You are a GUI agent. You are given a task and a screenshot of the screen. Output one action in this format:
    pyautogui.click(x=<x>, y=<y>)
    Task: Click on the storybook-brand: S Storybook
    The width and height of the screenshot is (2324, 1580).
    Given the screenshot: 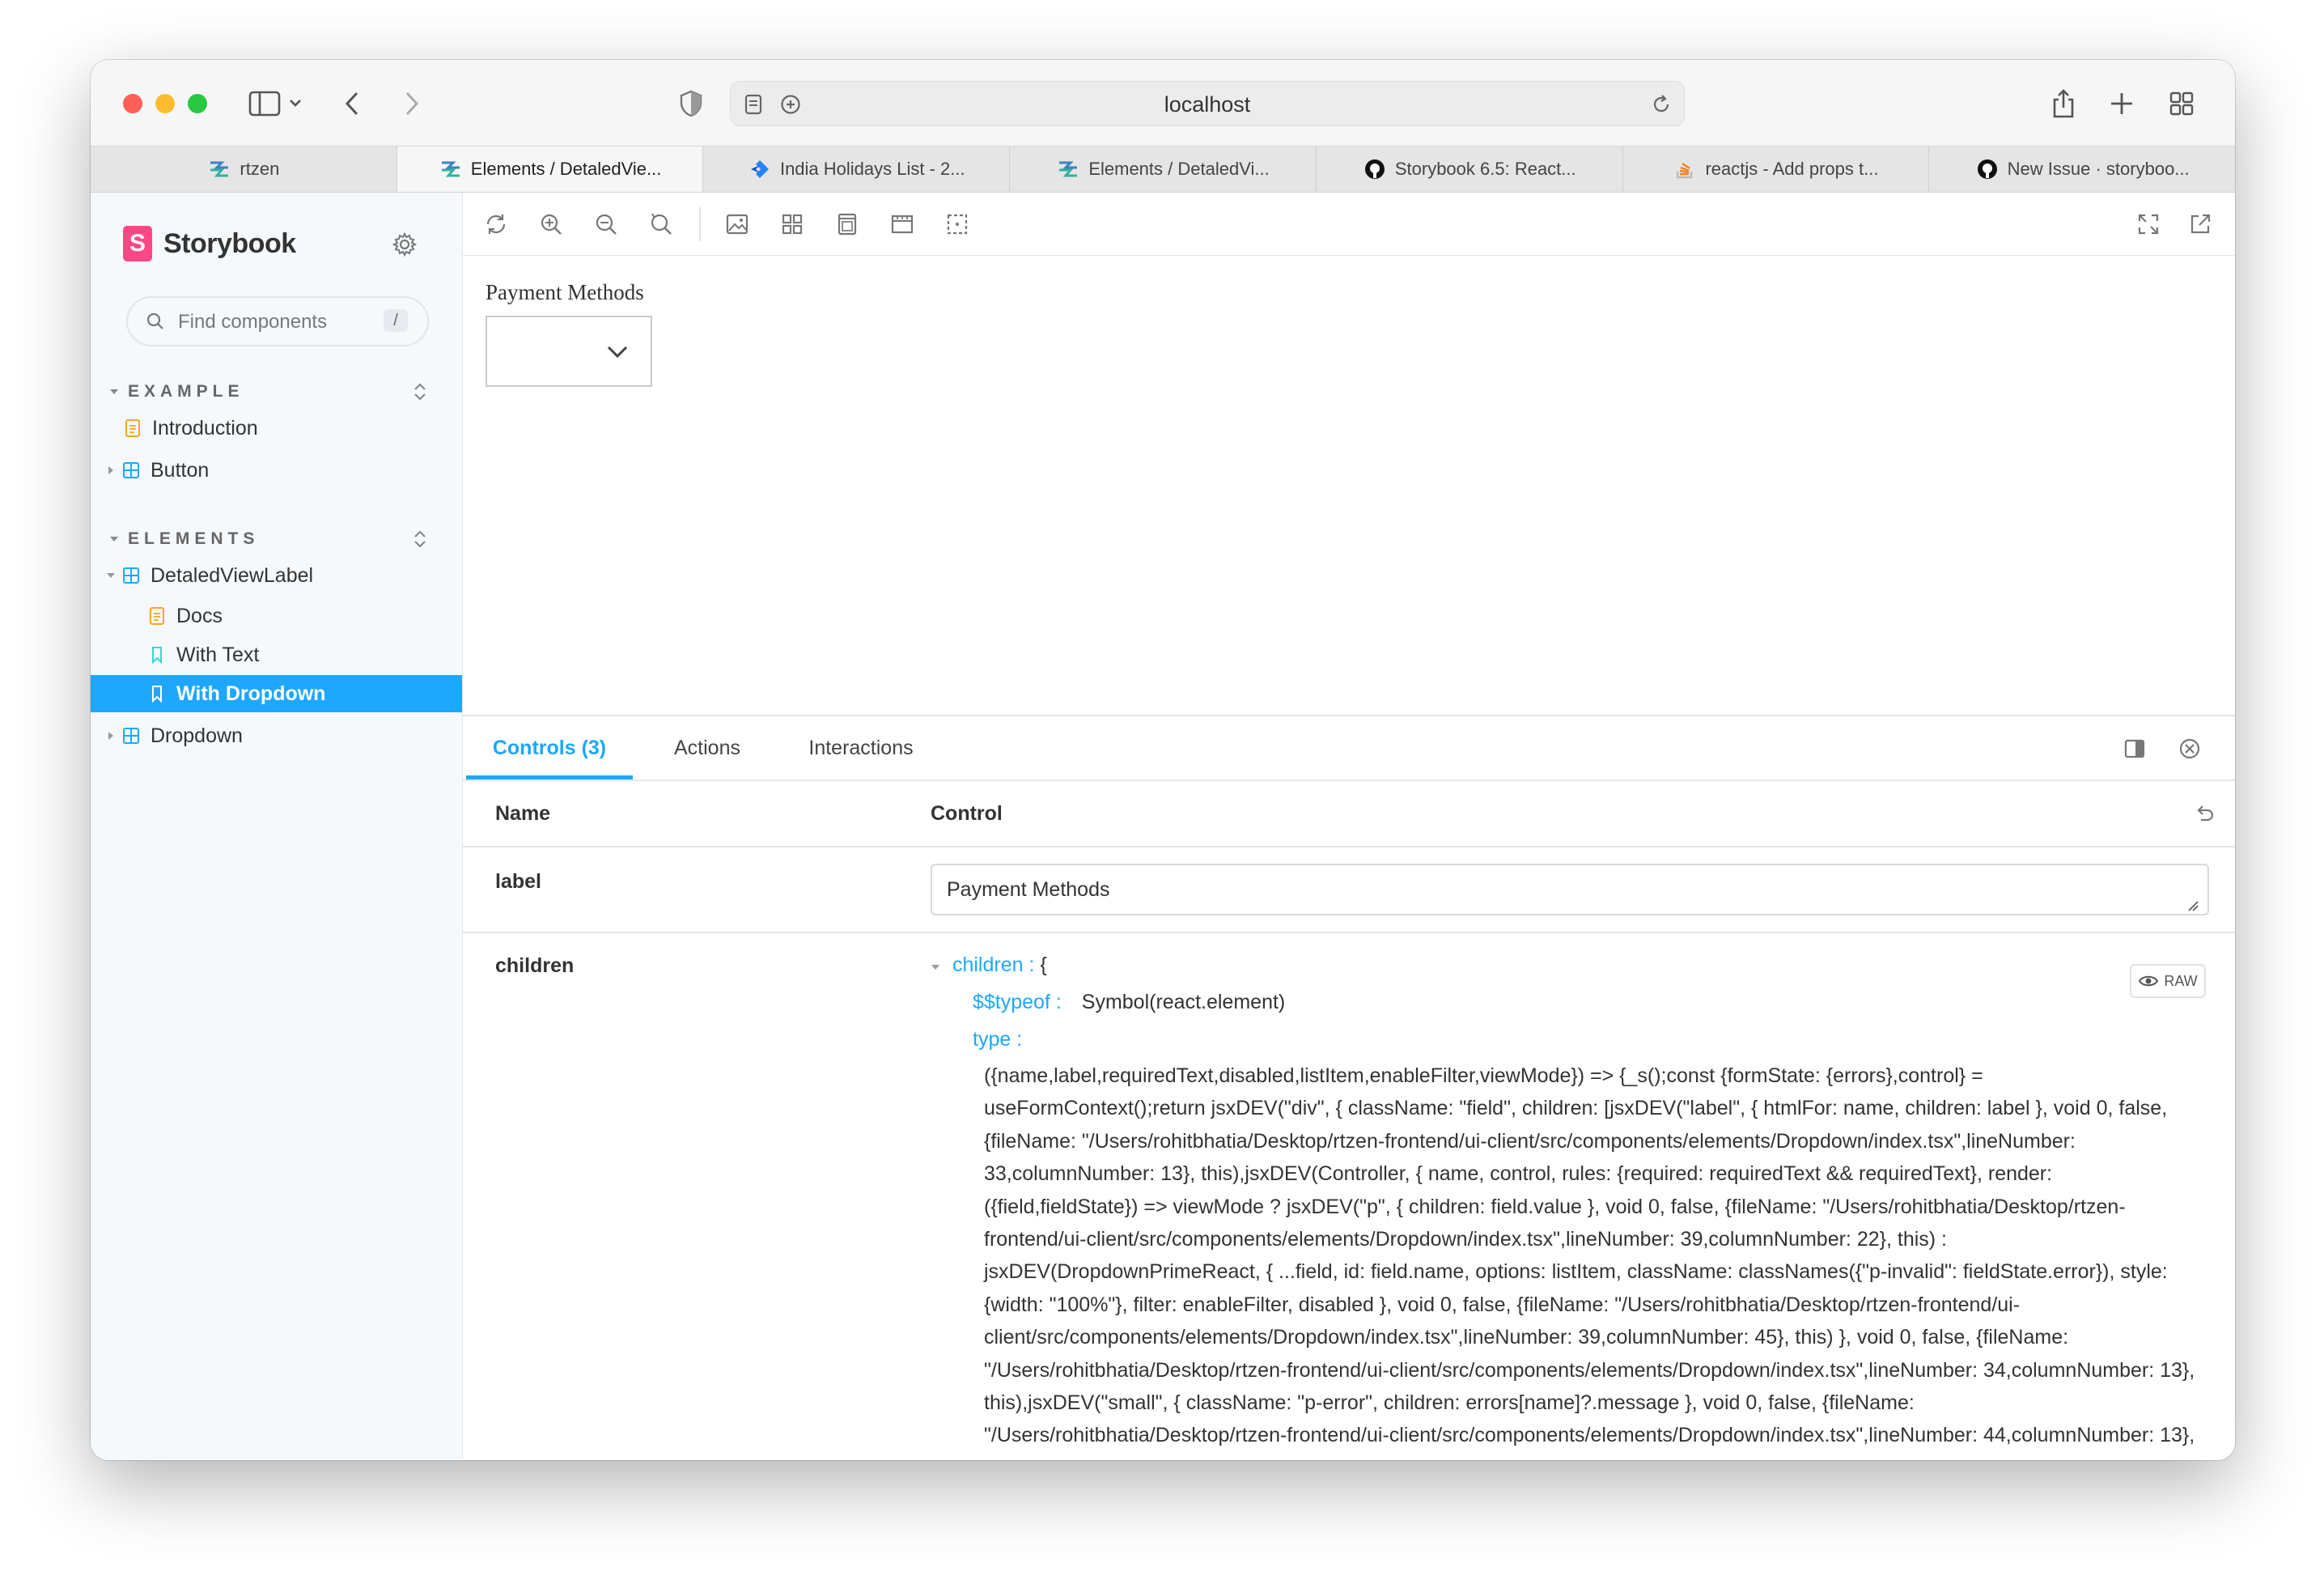 What is the action you would take?
    pyautogui.click(x=210, y=243)
    